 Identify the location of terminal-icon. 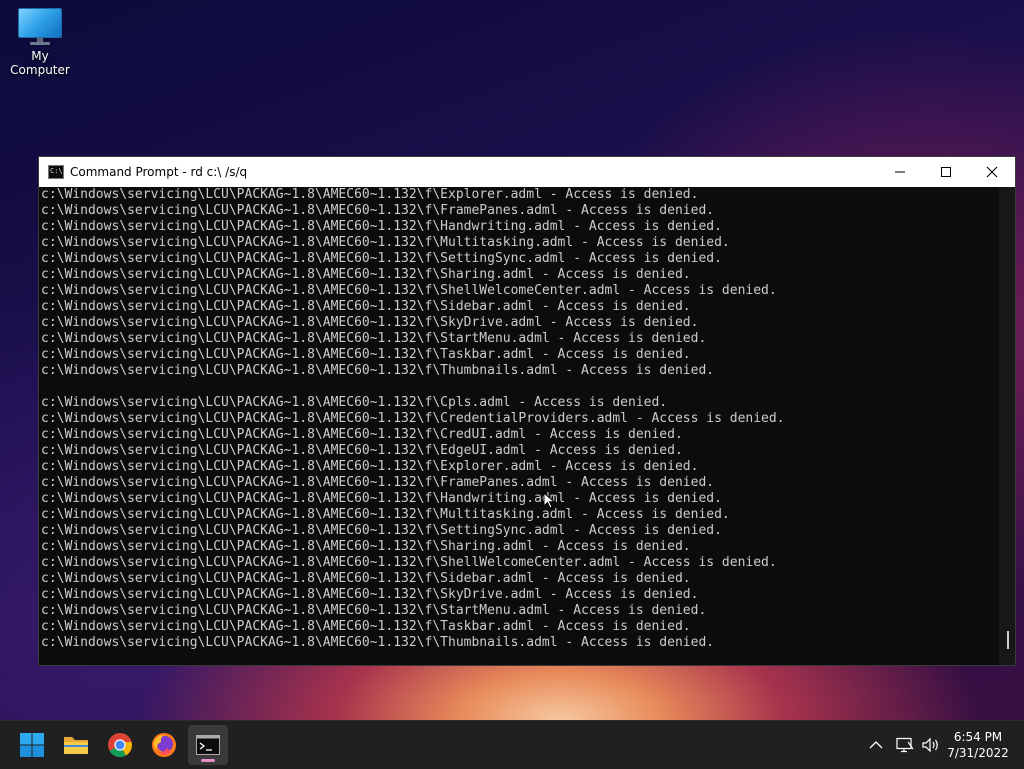
(208, 745).